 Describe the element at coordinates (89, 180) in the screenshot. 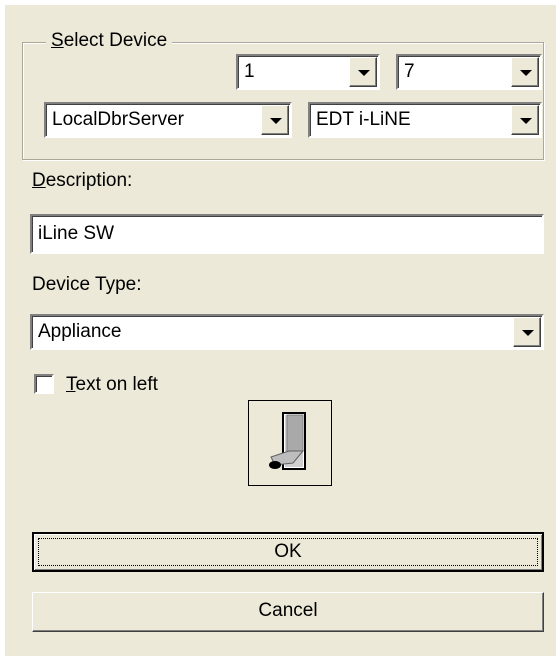

I see `description-label-text: escription:` at that location.